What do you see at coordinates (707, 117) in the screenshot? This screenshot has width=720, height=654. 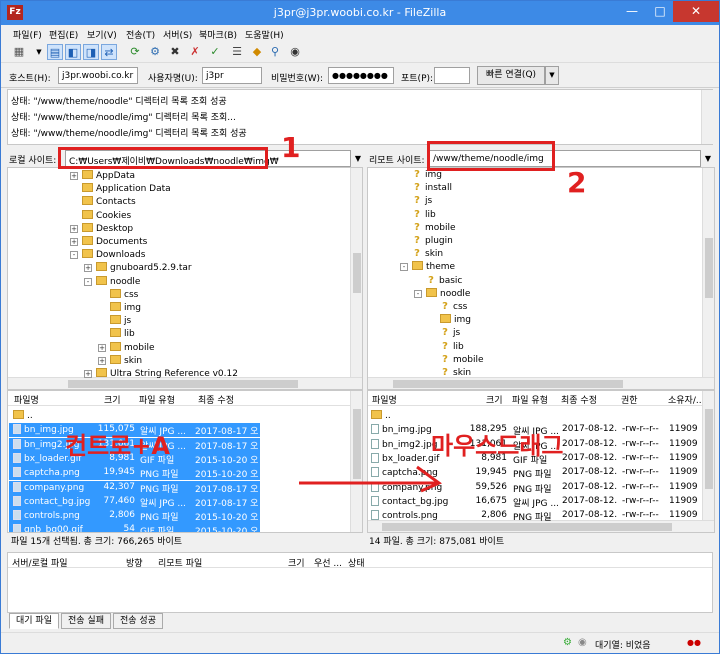 I see `log-scrollbar` at bounding box center [707, 117].